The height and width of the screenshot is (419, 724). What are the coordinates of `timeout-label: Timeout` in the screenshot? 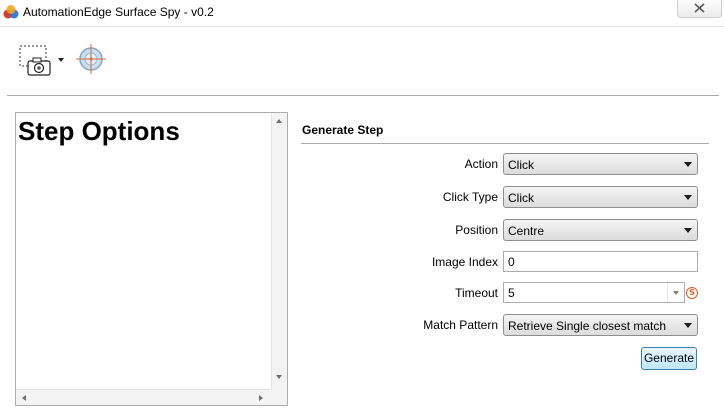 It's located at (476, 293).